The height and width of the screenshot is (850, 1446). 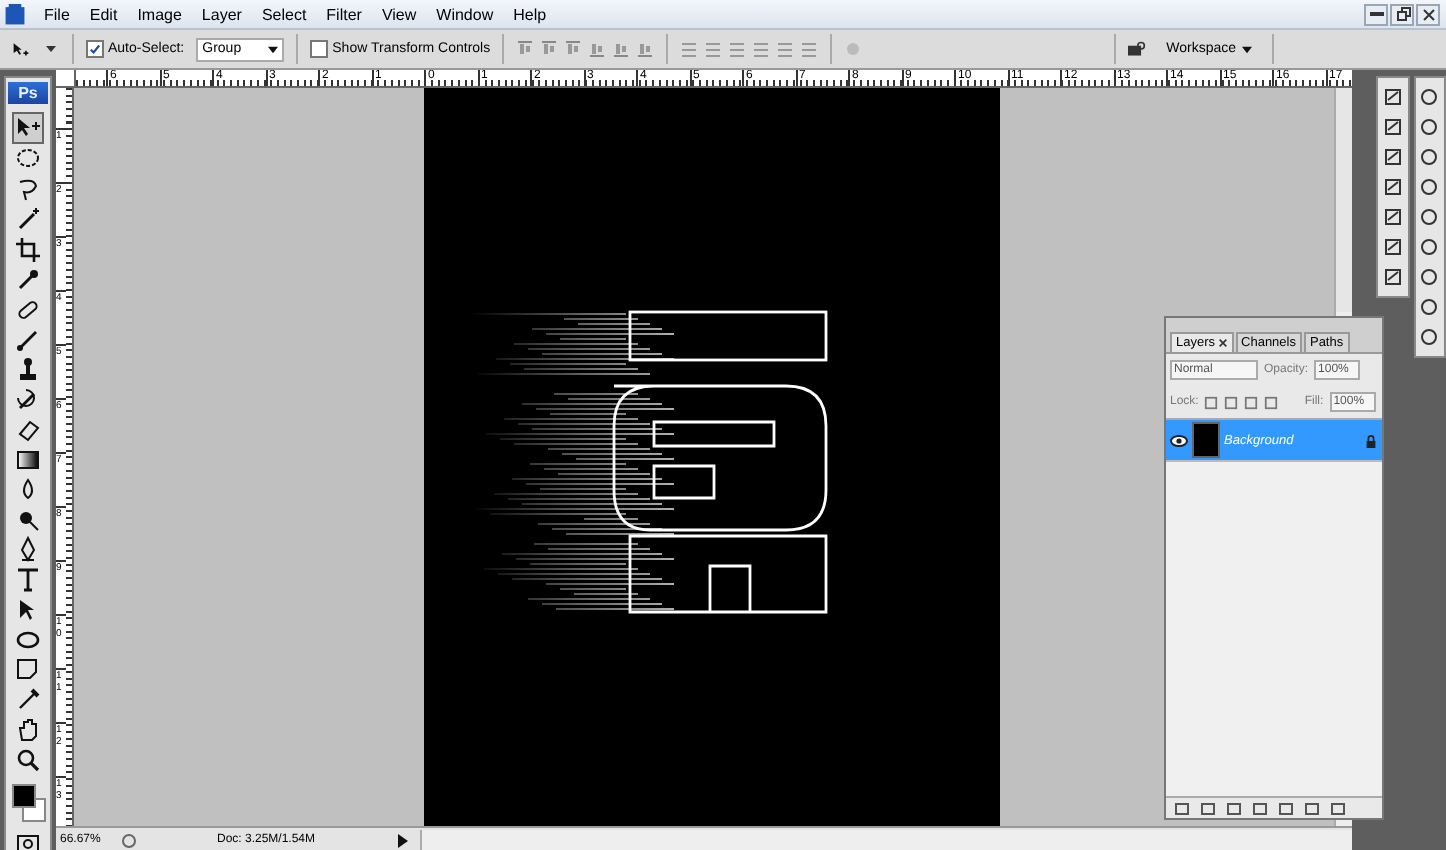 I want to click on eraser-icon, so click(x=28, y=430).